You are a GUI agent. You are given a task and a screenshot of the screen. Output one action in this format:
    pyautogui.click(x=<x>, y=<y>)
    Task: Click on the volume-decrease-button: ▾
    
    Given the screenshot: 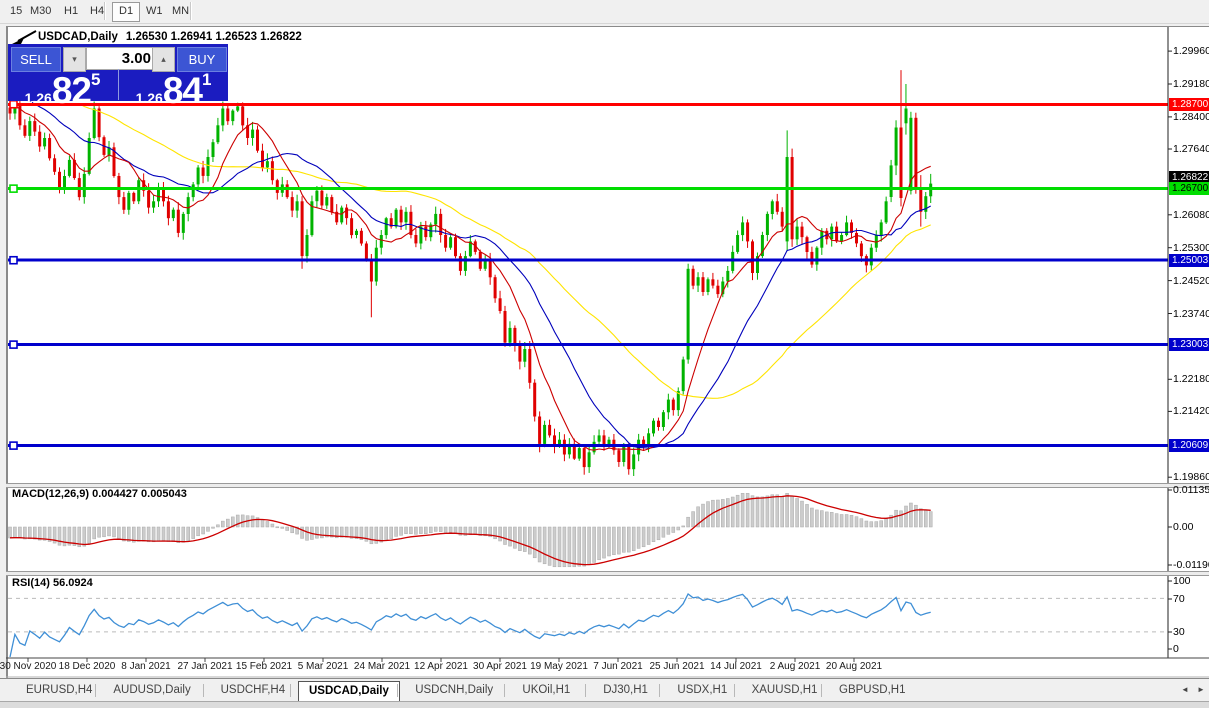 What is the action you would take?
    pyautogui.click(x=74, y=59)
    